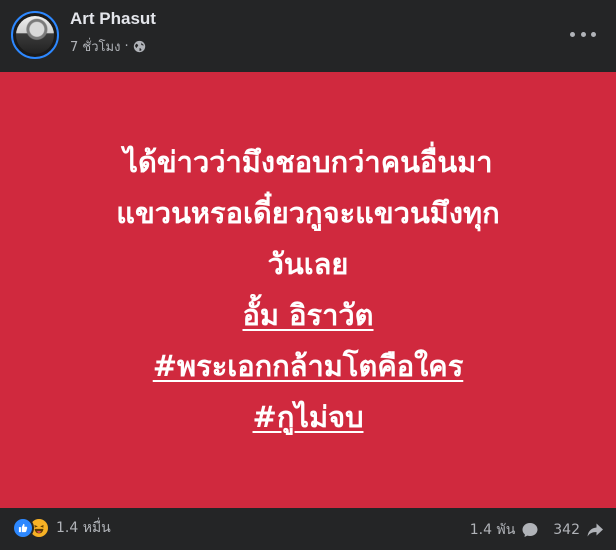 This screenshot has width=616, height=550. Describe the element at coordinates (95, 46) in the screenshot. I see `post-time: 7 ชั่วโมง` at that location.